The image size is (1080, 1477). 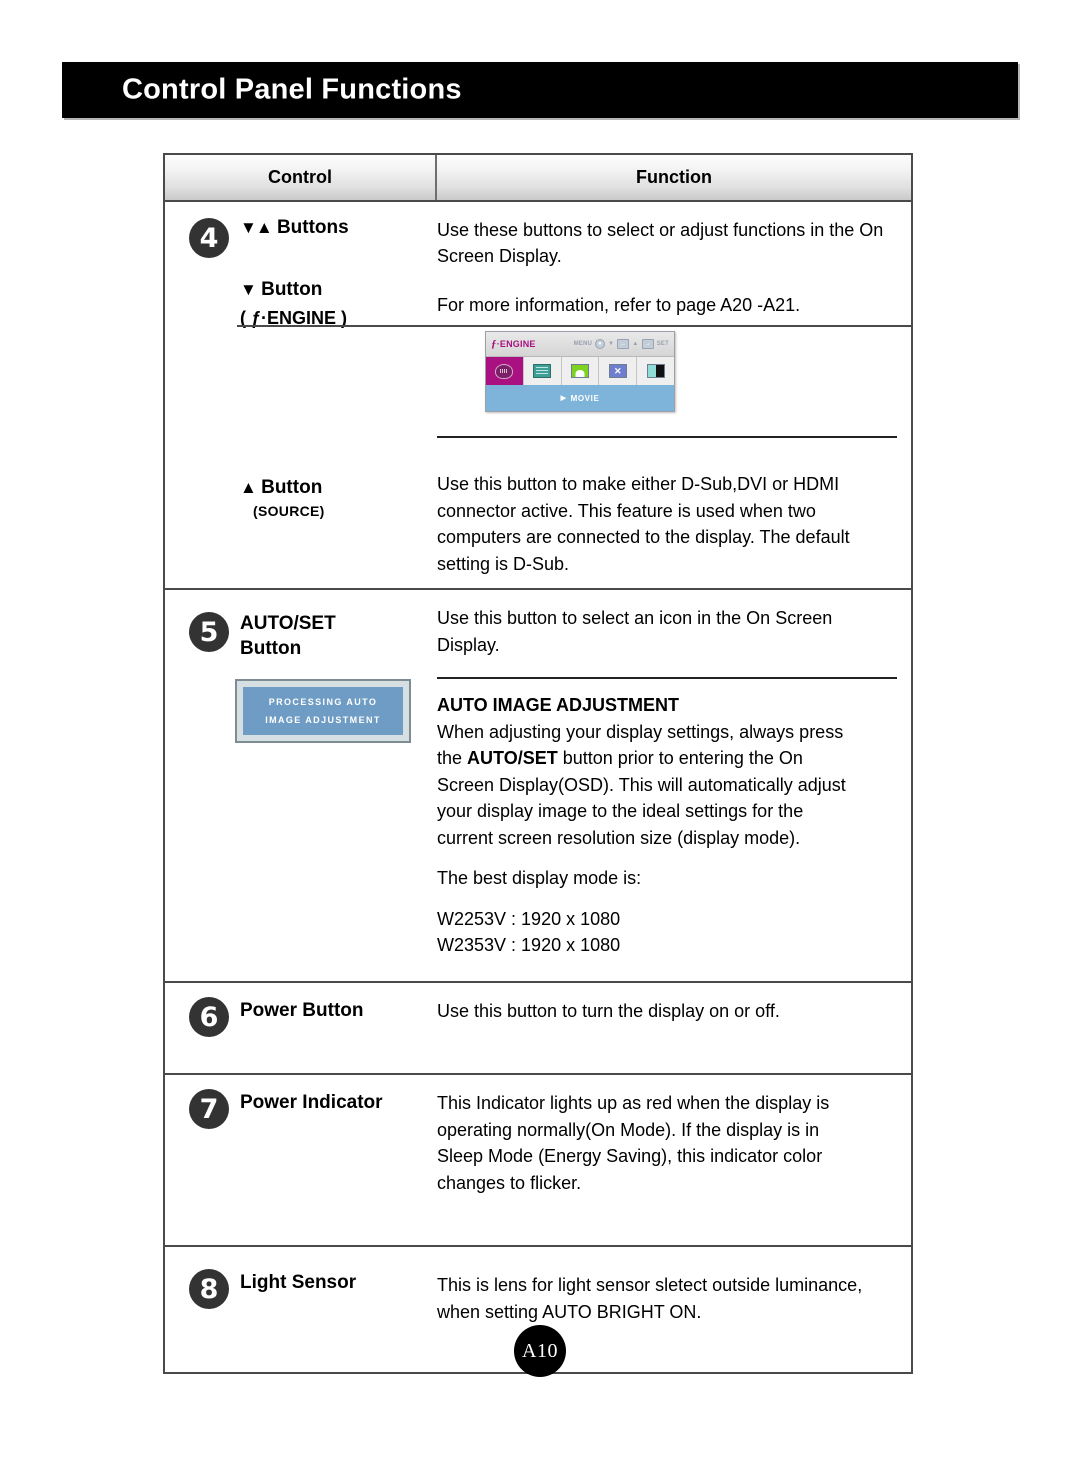 I want to click on osd-up-label: ▲, so click(x=635, y=344).